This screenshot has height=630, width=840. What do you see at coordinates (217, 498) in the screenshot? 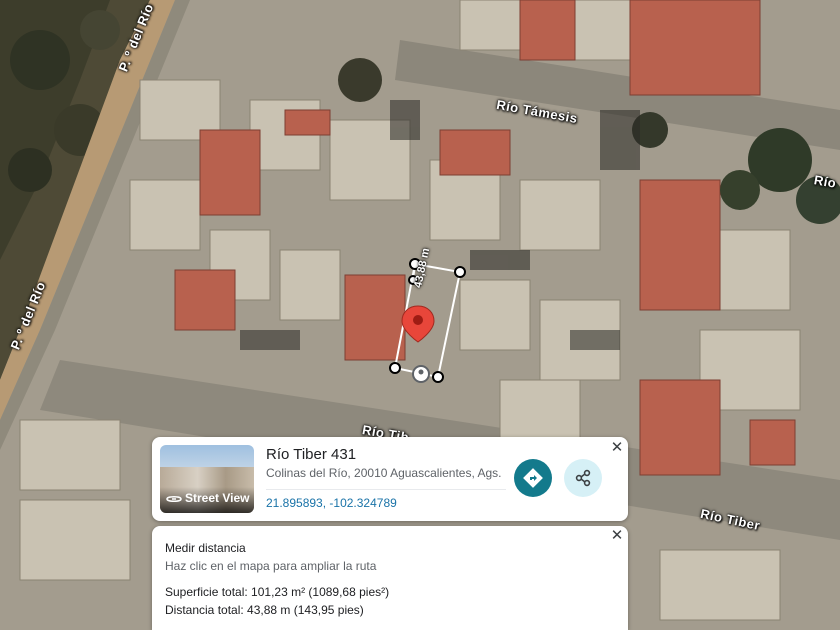
I see `street-view-label: Street View` at bounding box center [217, 498].